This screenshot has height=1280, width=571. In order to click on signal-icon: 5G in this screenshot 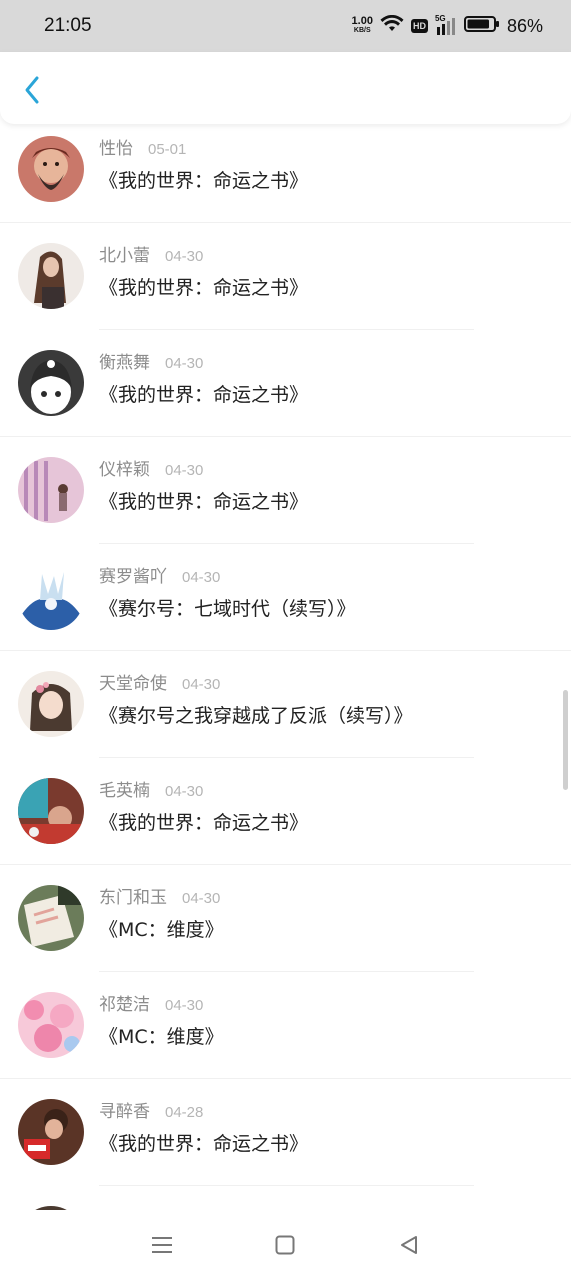, I will do `click(445, 24)`.